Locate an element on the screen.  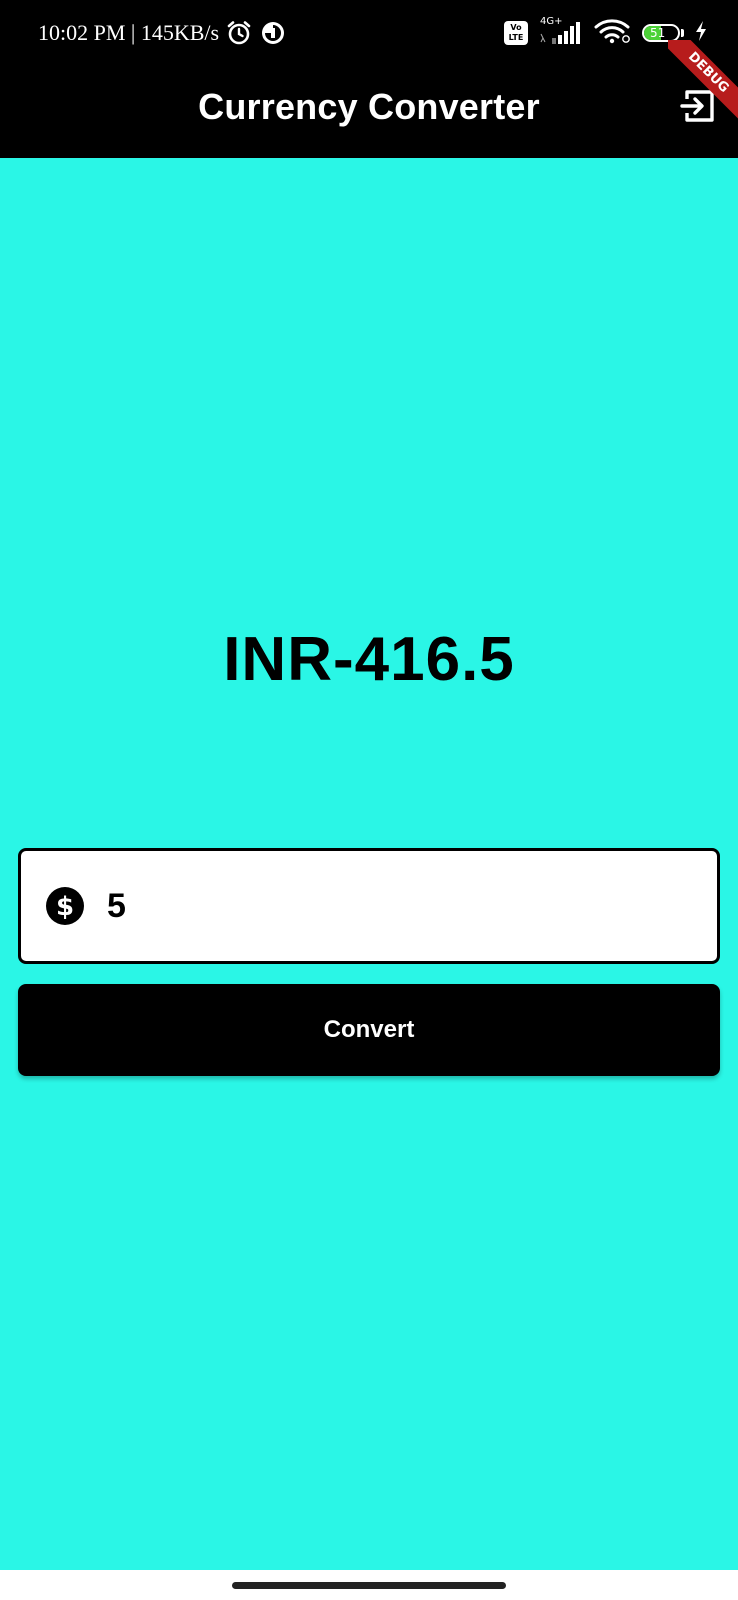
battery-level: 51 is located at coordinates (658, 33).